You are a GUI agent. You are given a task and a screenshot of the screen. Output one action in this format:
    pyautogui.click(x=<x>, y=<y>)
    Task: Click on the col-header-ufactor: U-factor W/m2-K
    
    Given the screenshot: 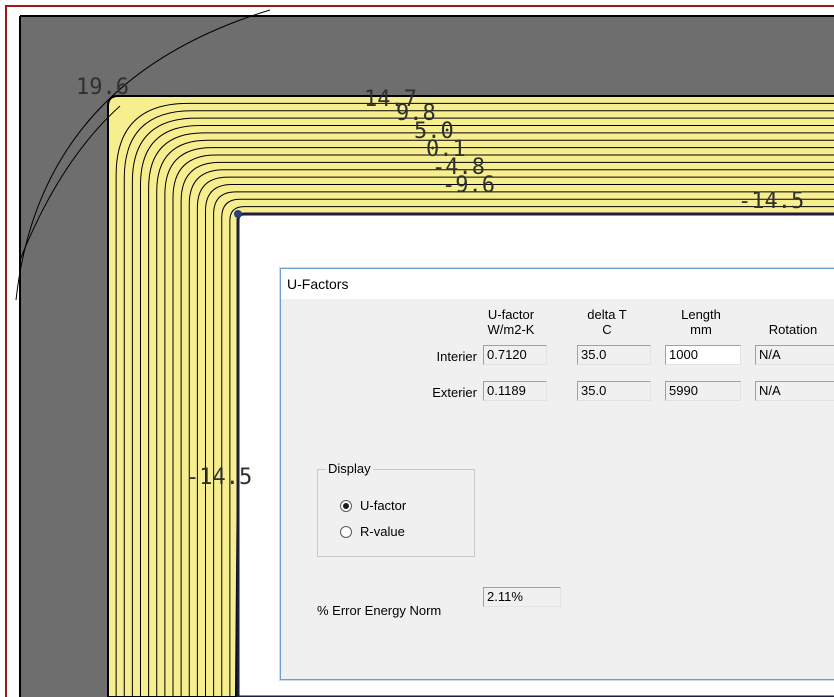 What is the action you would take?
    pyautogui.click(x=511, y=322)
    